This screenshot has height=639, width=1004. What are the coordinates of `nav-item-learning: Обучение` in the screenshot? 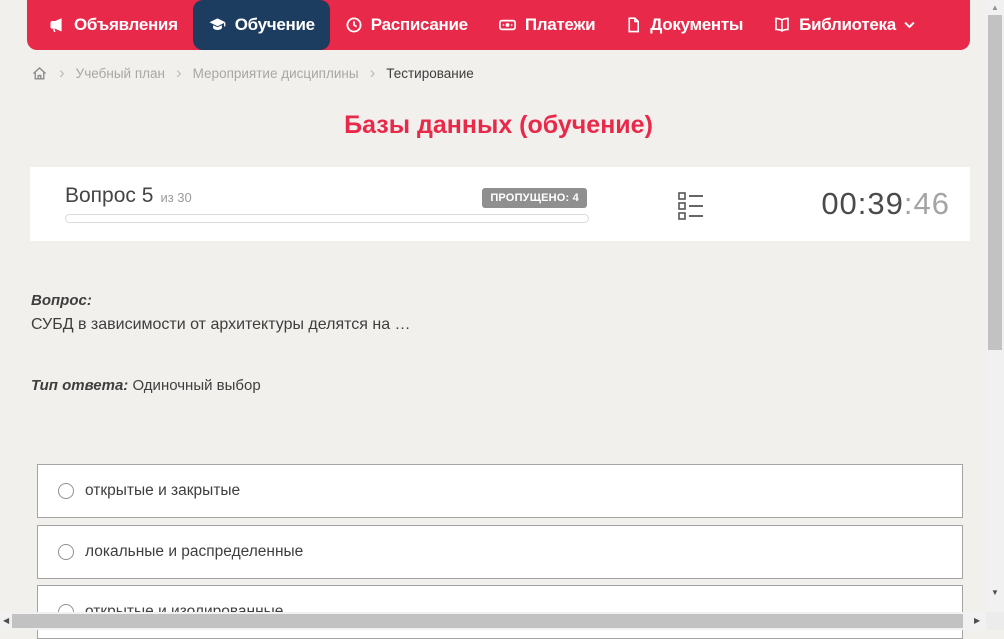 It's located at (261, 25).